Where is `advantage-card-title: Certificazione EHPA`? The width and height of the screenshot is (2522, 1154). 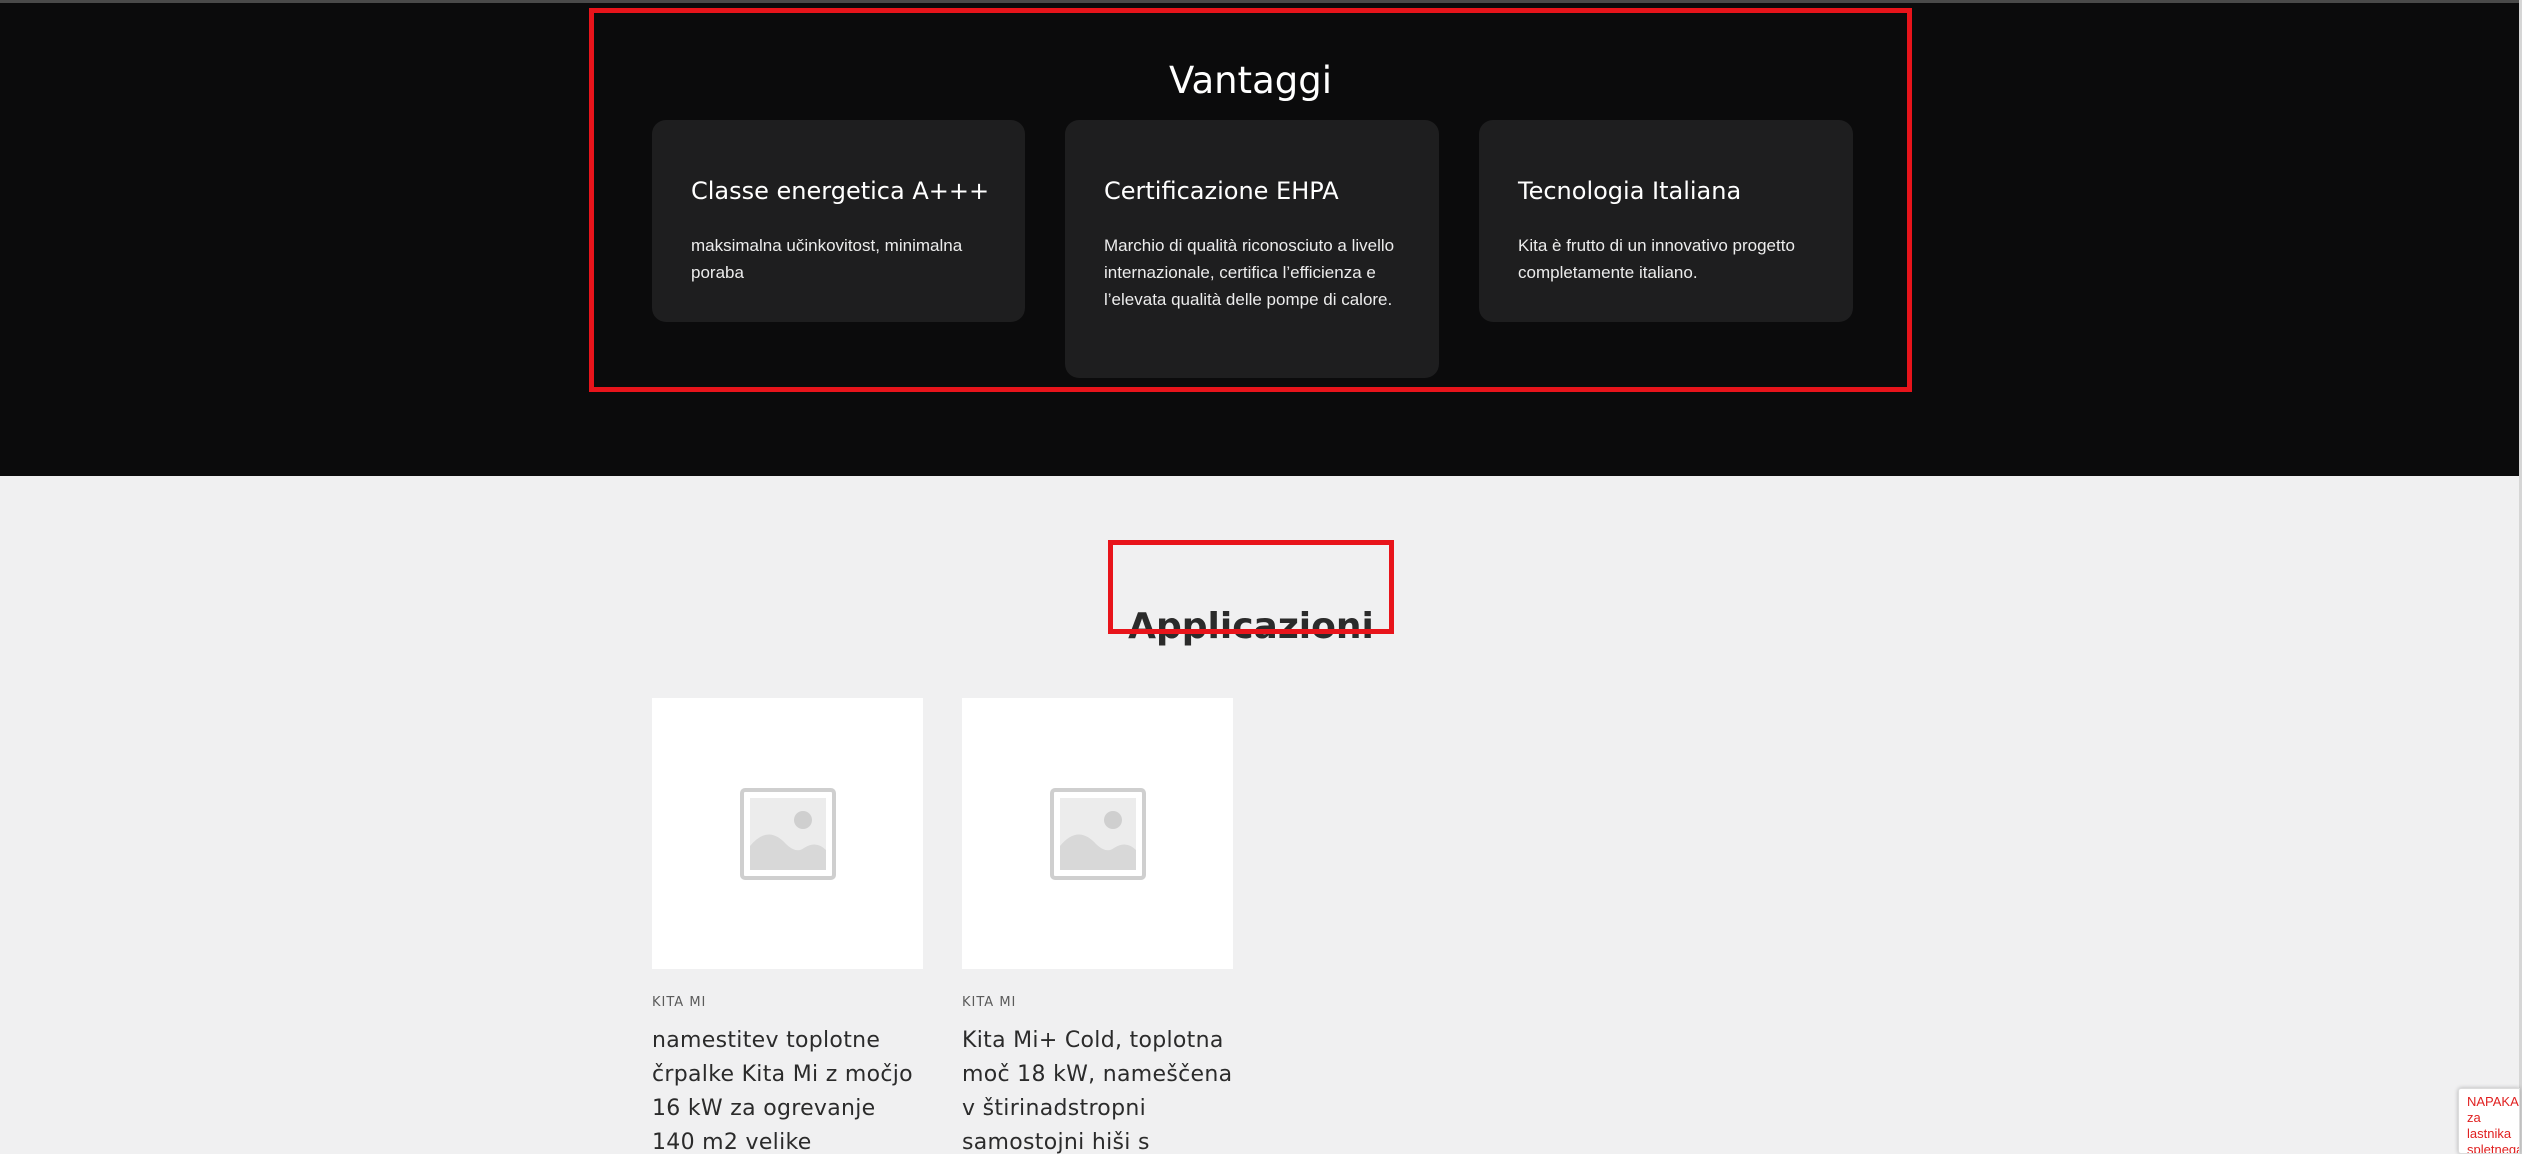 advantage-card-title: Certificazione EHPA is located at coordinates (1221, 191).